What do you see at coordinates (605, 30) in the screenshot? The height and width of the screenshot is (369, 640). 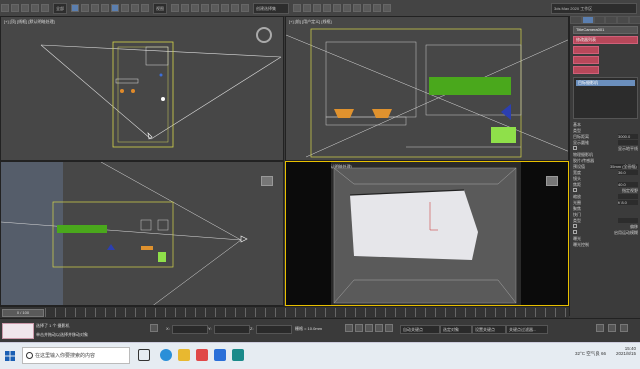 I see `object-name-field: TitleCamera001` at bounding box center [605, 30].